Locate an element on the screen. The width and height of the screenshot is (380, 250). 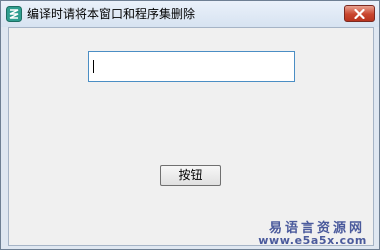
app-icon is located at coordinates (14, 14).